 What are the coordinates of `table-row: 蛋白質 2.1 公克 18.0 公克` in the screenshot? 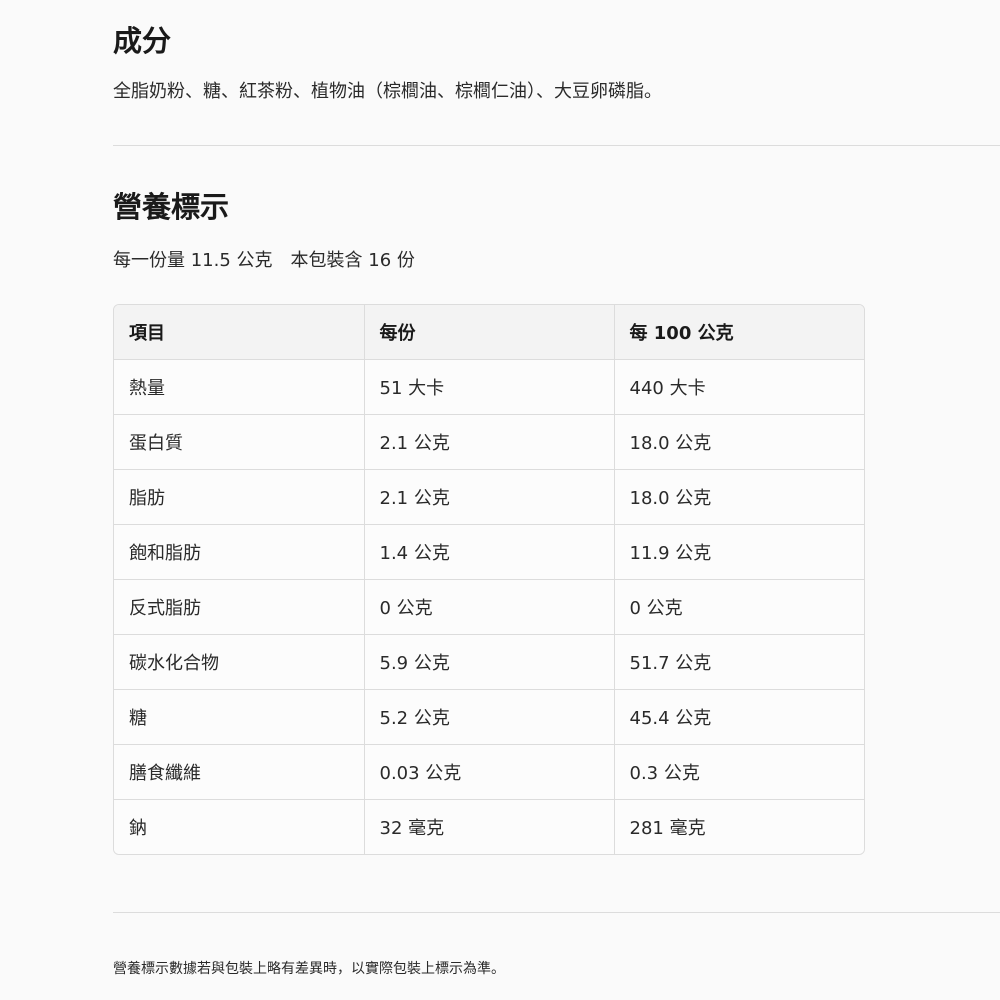 It's located at (489, 442).